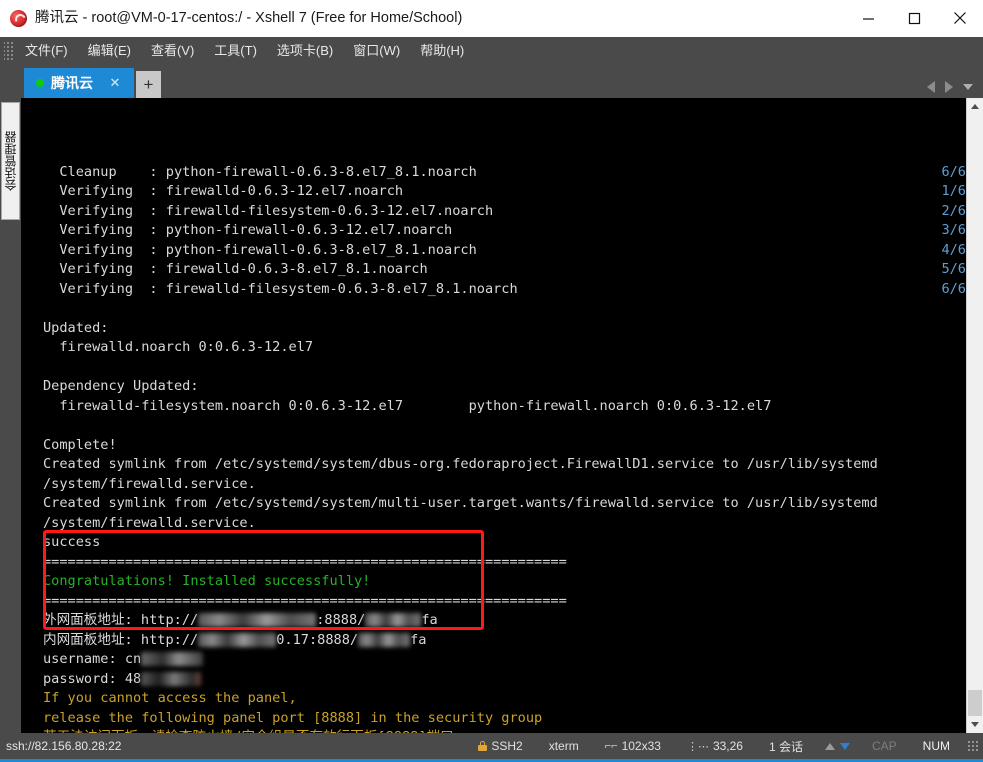 Image resolution: width=983 pixels, height=762 pixels. Describe the element at coordinates (483, 746) in the screenshot. I see `lock-icon` at that location.